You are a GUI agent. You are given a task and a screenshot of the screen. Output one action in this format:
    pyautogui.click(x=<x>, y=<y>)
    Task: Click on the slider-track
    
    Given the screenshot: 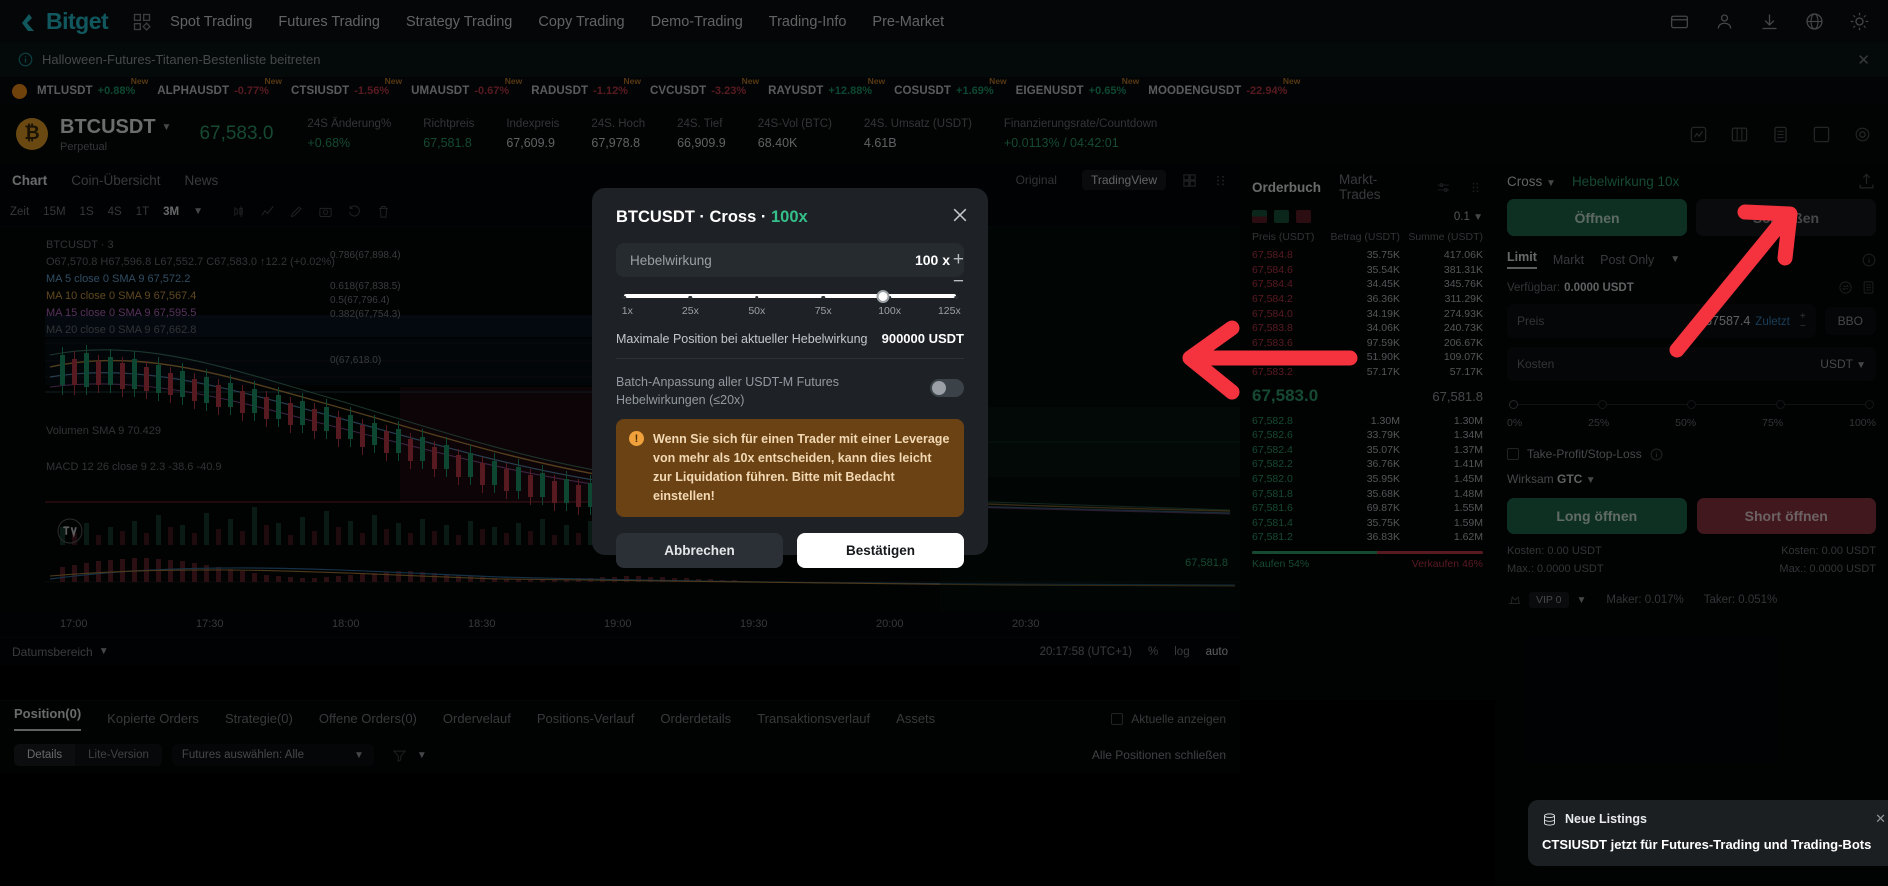 What is the action you would take?
    pyautogui.click(x=790, y=296)
    